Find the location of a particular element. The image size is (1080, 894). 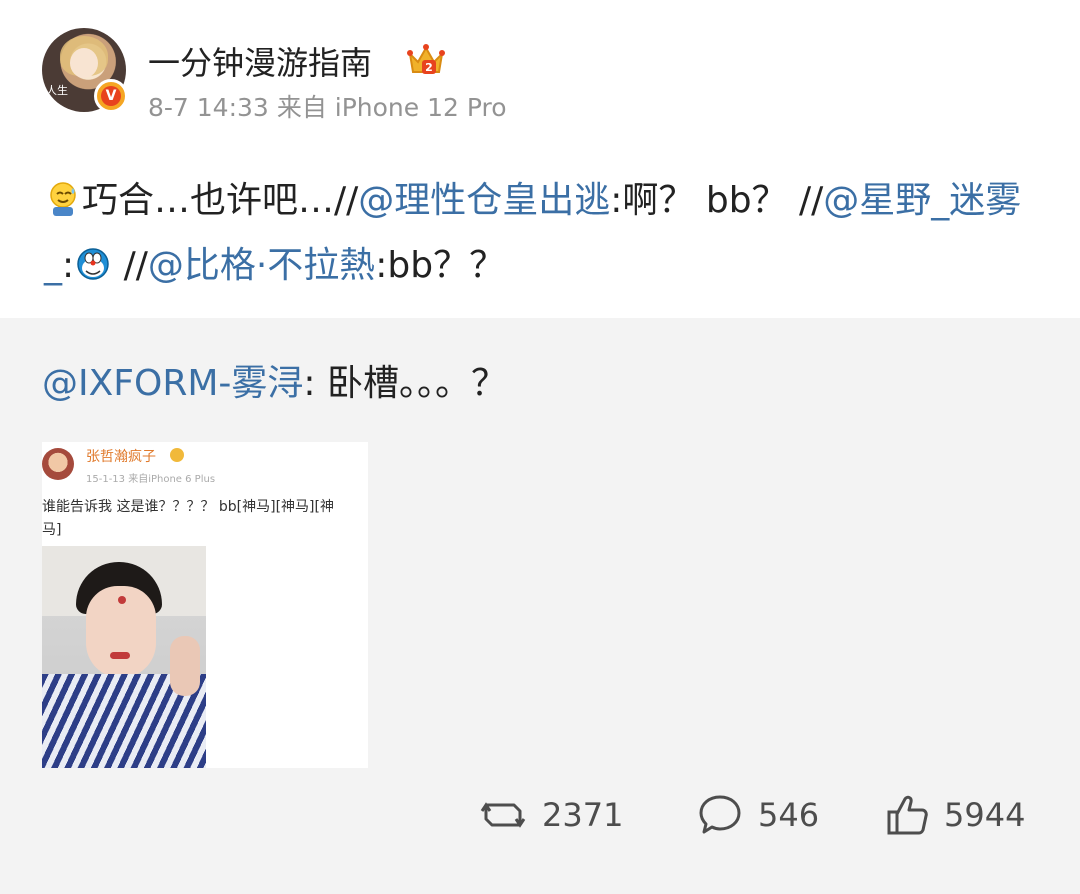

like-count: 5944 is located at coordinates (985, 815).